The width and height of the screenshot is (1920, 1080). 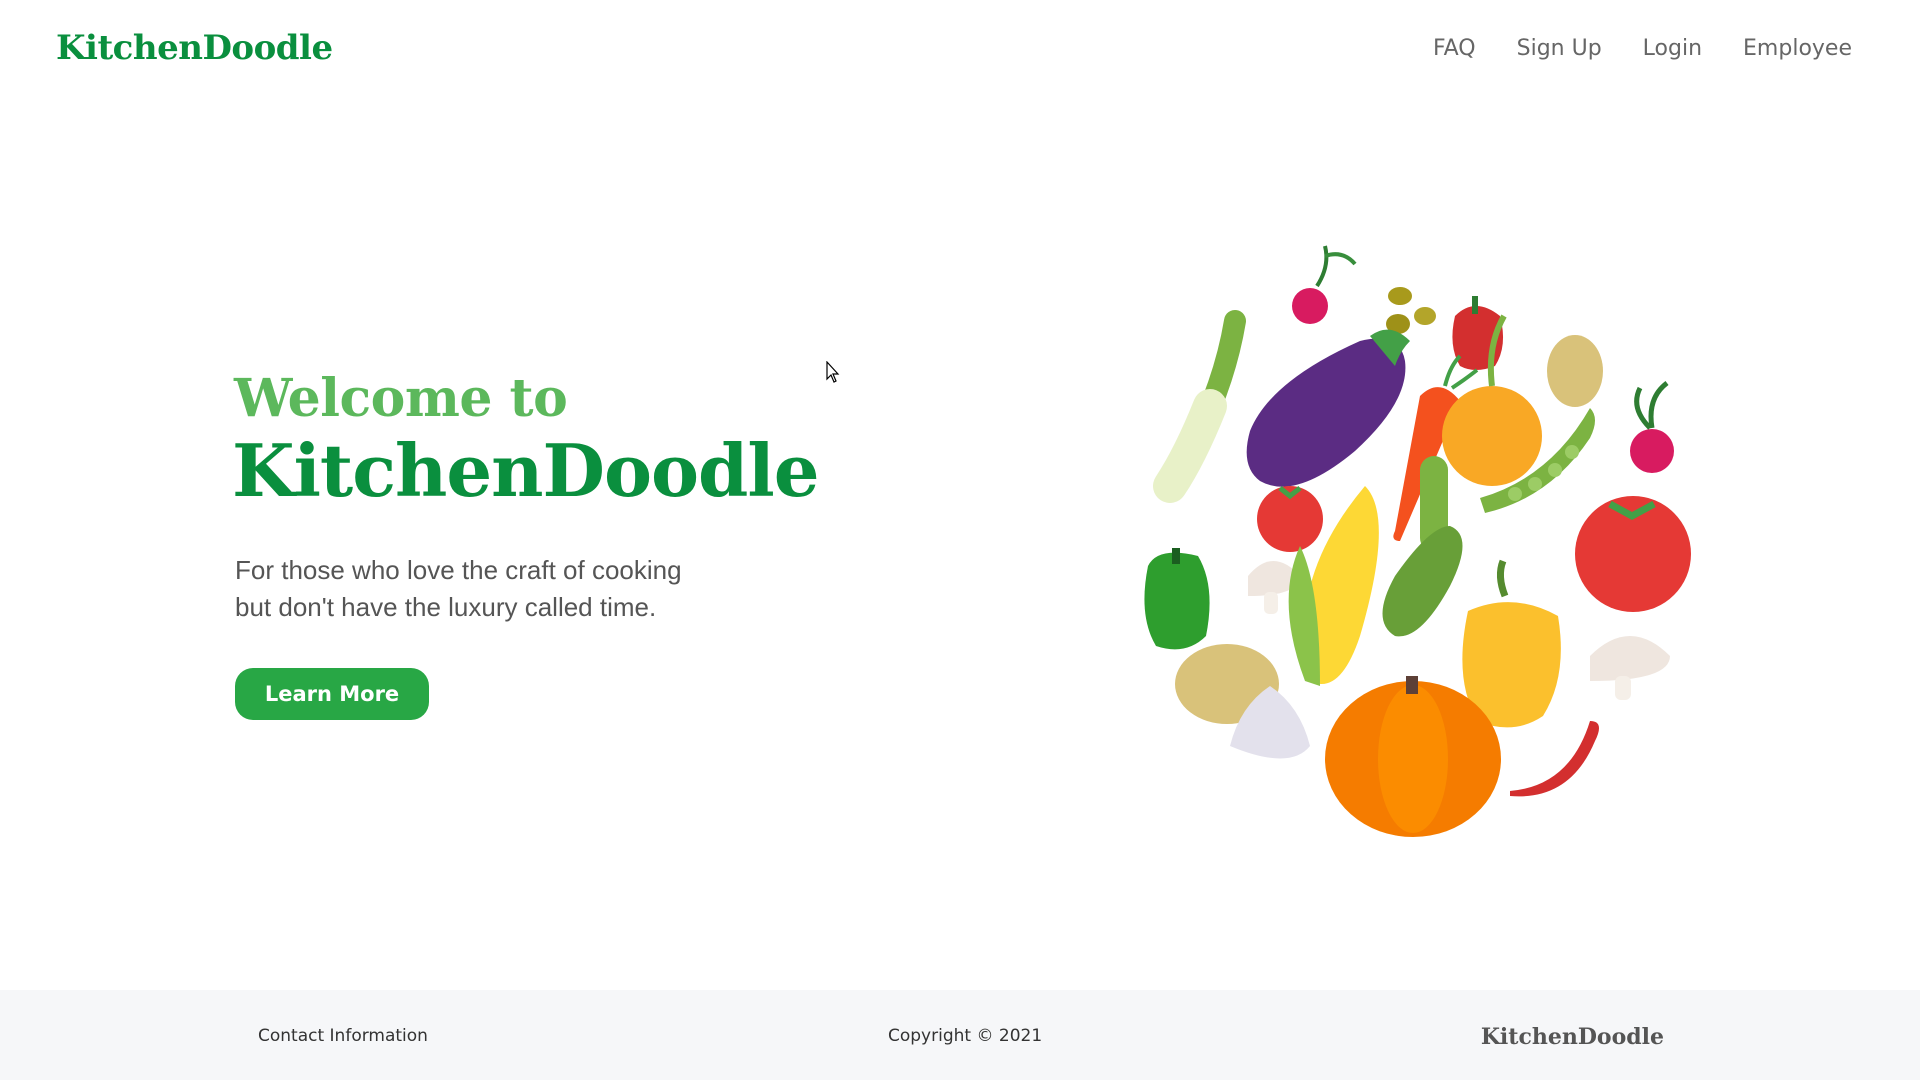 What do you see at coordinates (1328, 408) in the screenshot?
I see `eggplant-icon` at bounding box center [1328, 408].